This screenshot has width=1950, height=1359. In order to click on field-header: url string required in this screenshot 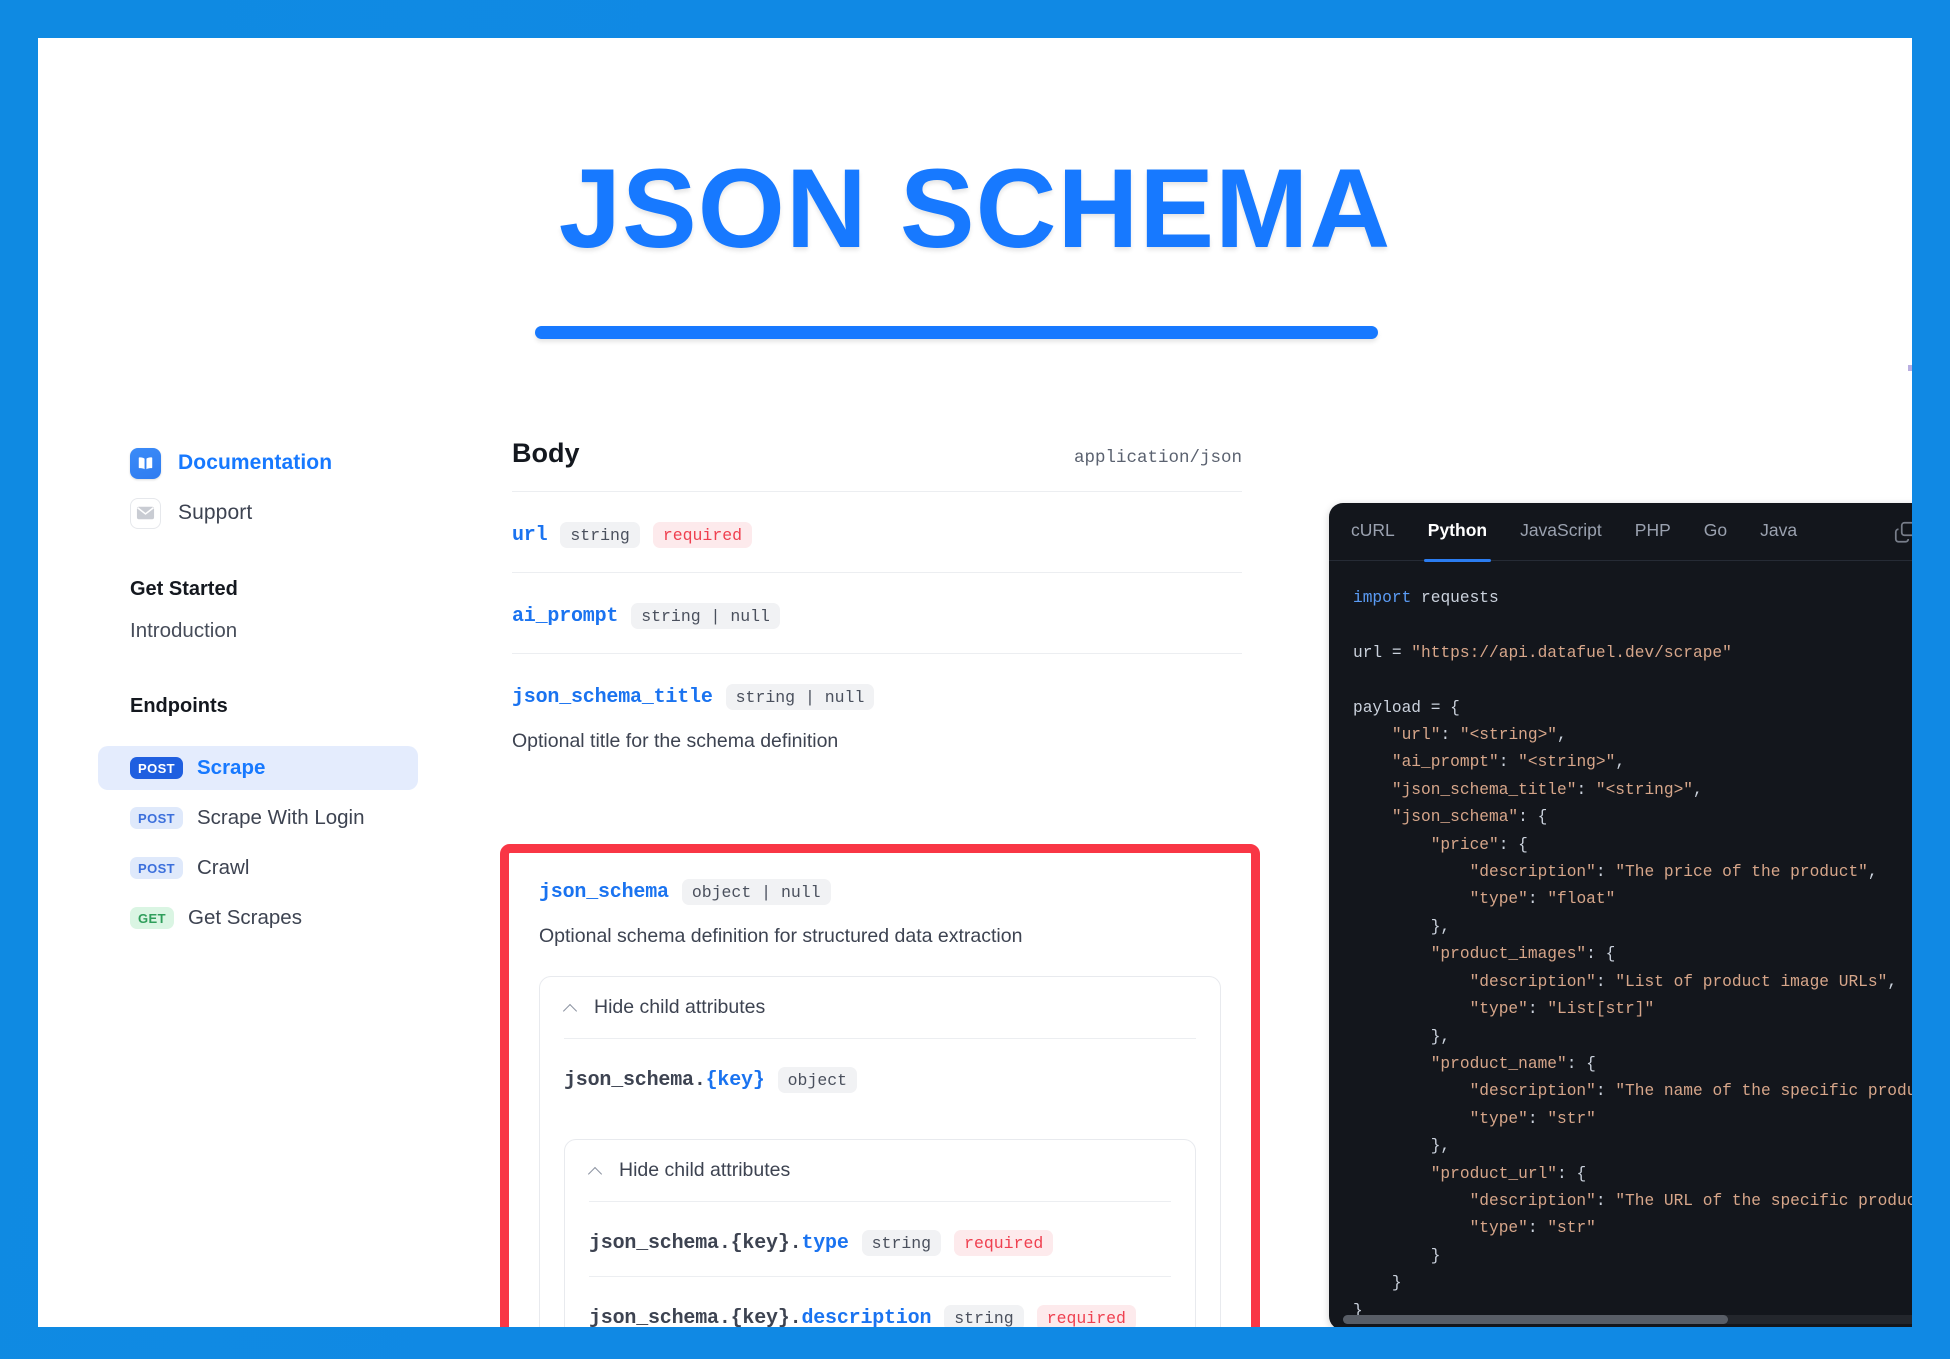, I will do `click(877, 535)`.